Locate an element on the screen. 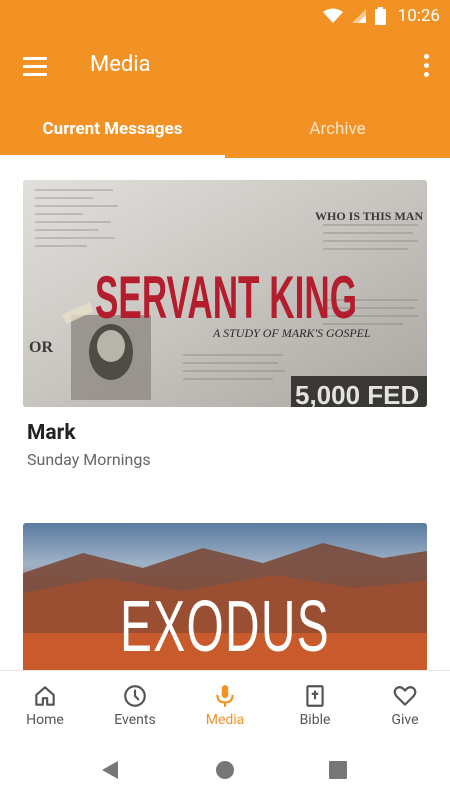  nav-label-home: Home is located at coordinates (45, 720).